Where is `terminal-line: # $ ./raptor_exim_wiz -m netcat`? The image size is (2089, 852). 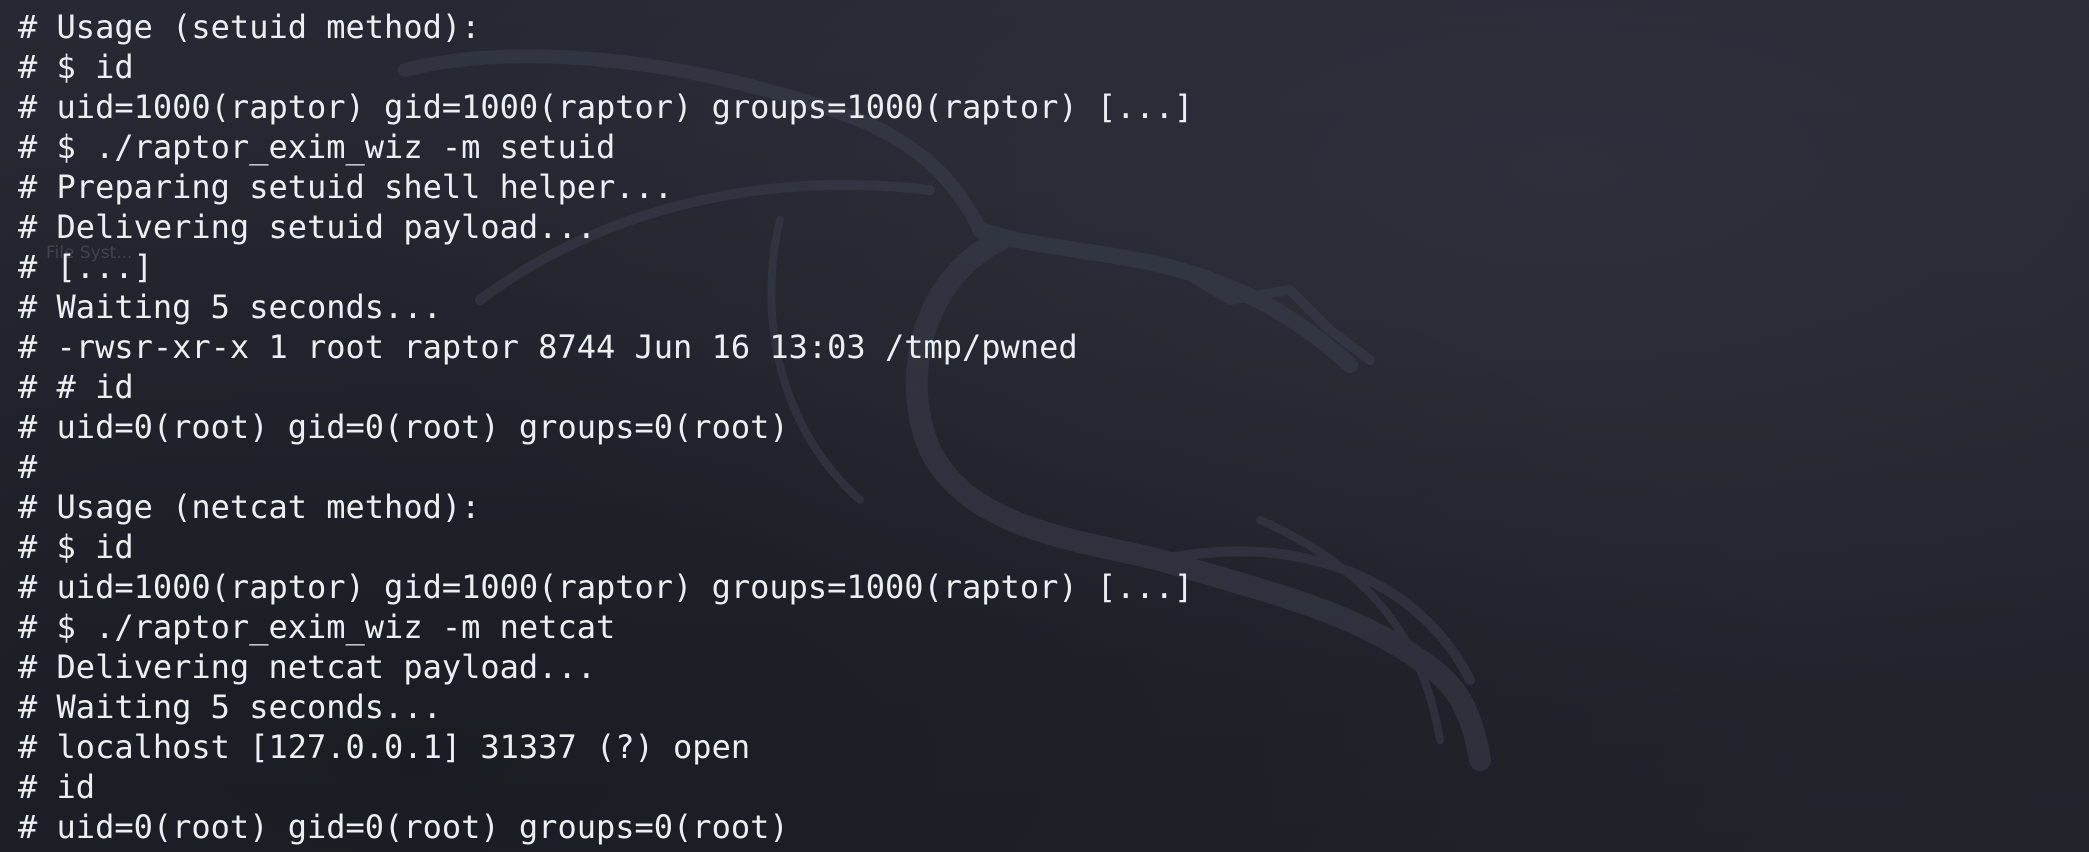 terminal-line: # $ ./raptor_exim_wiz -m netcat is located at coordinates (317, 627).